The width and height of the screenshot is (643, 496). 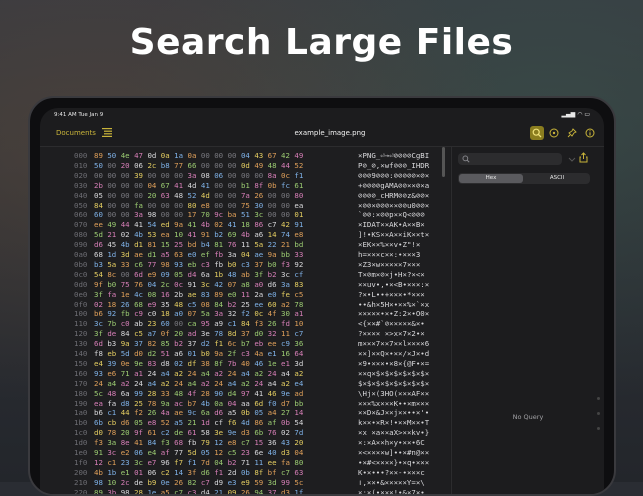 What do you see at coordinates (389, 265) in the screenshot?
I see `hex-row-ascii: ×Z3×w×××××7×××` at bounding box center [389, 265].